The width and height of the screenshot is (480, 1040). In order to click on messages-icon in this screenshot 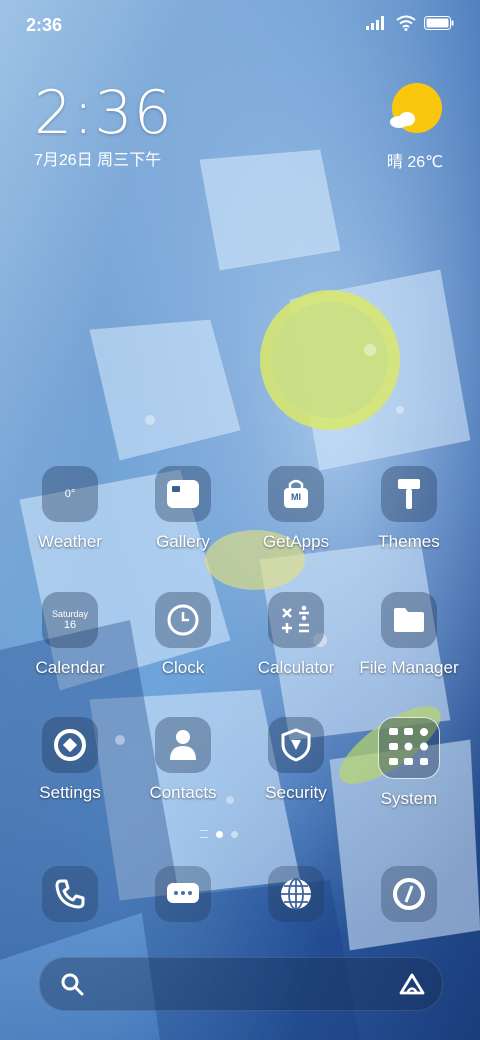, I will do `click(183, 893)`.